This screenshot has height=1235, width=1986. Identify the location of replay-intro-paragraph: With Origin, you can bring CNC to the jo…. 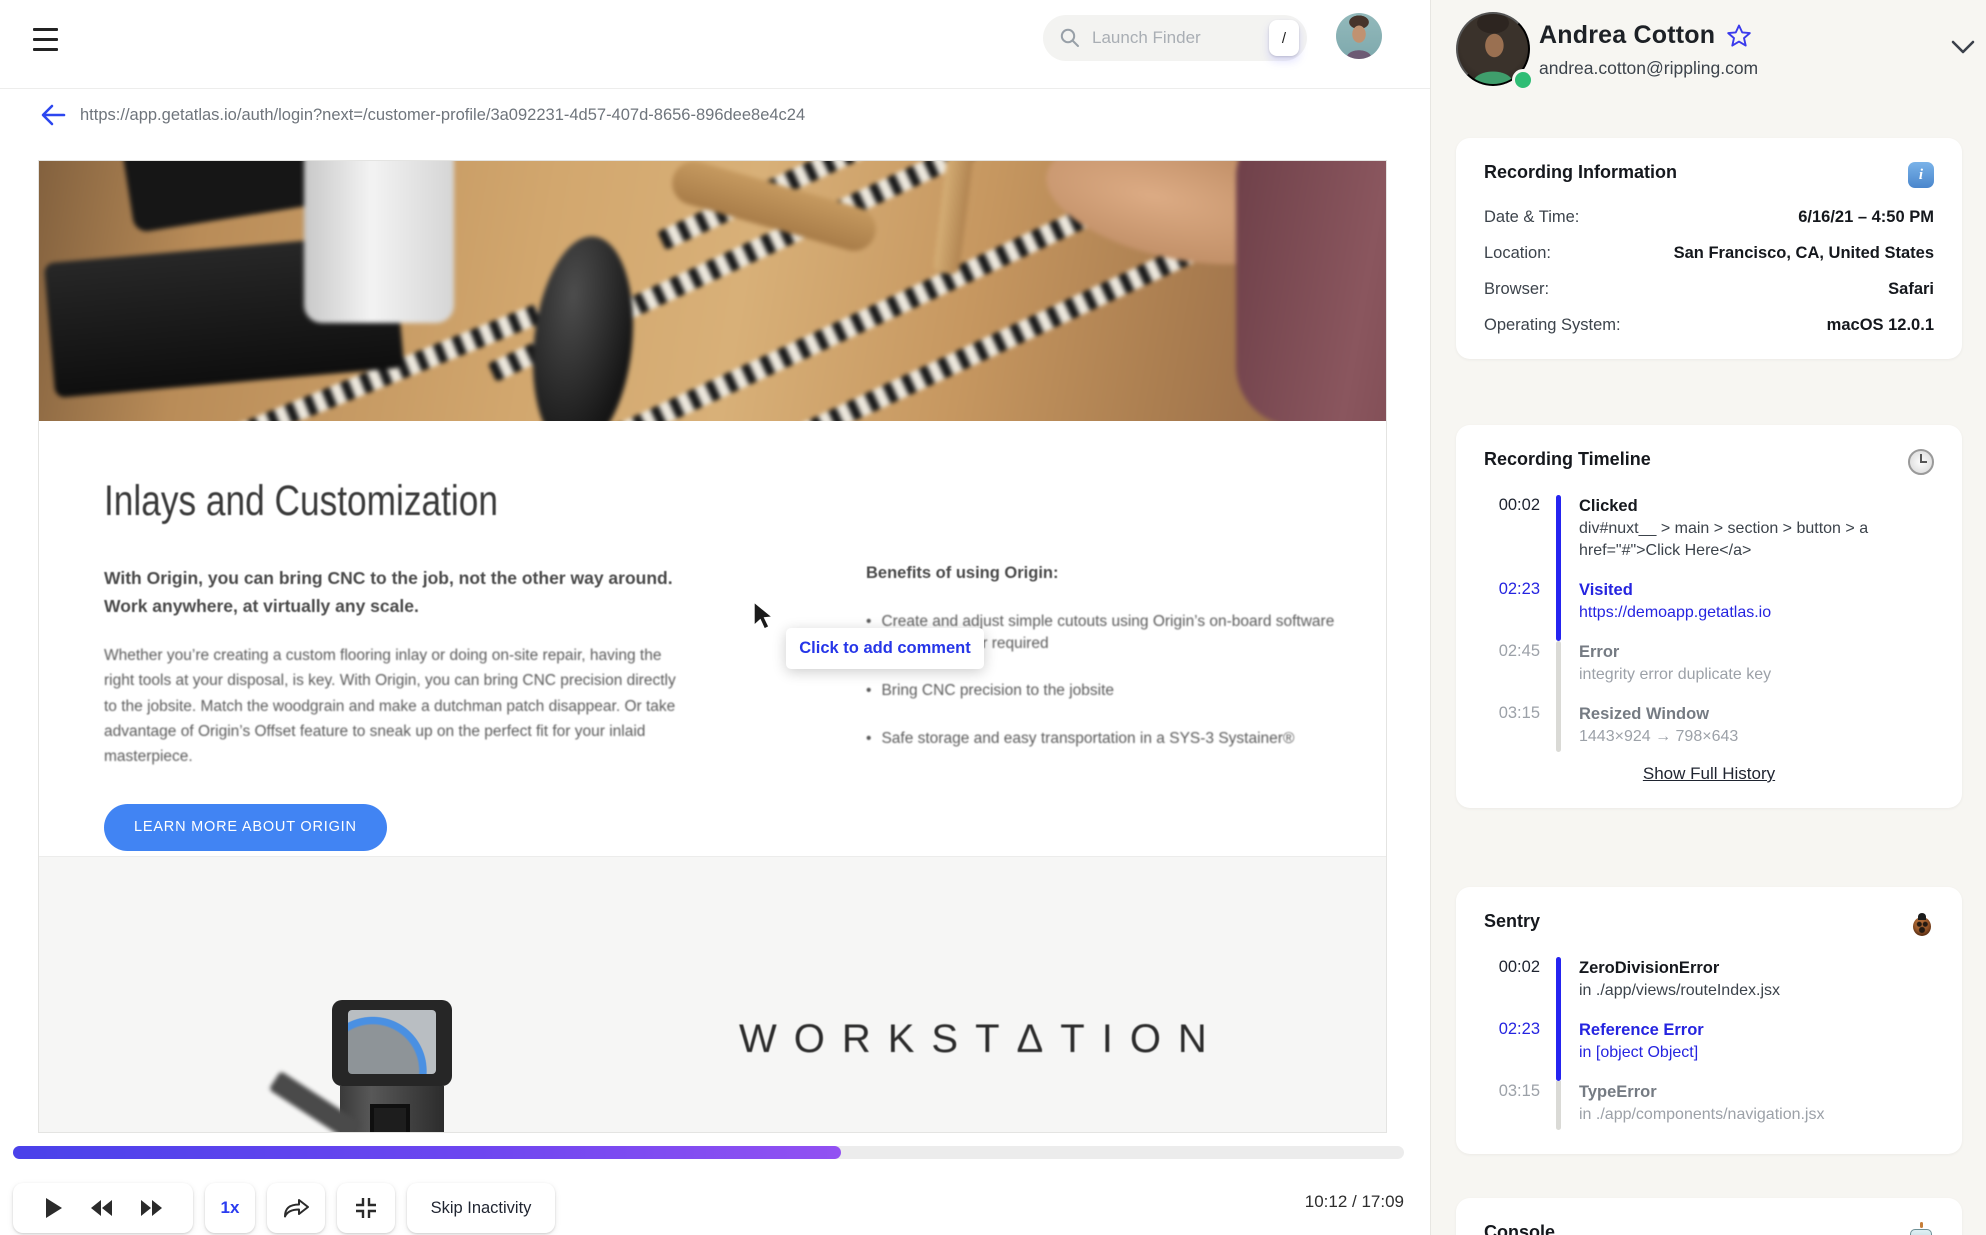
(388, 592).